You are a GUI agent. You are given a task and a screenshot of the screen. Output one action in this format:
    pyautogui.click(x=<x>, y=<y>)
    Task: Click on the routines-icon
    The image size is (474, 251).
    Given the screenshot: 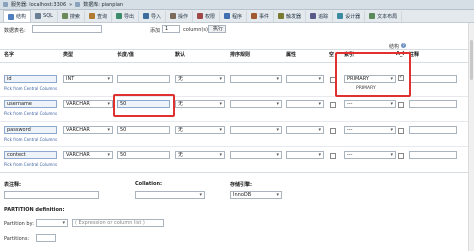 What is the action you would take?
    pyautogui.click(x=227, y=16)
    